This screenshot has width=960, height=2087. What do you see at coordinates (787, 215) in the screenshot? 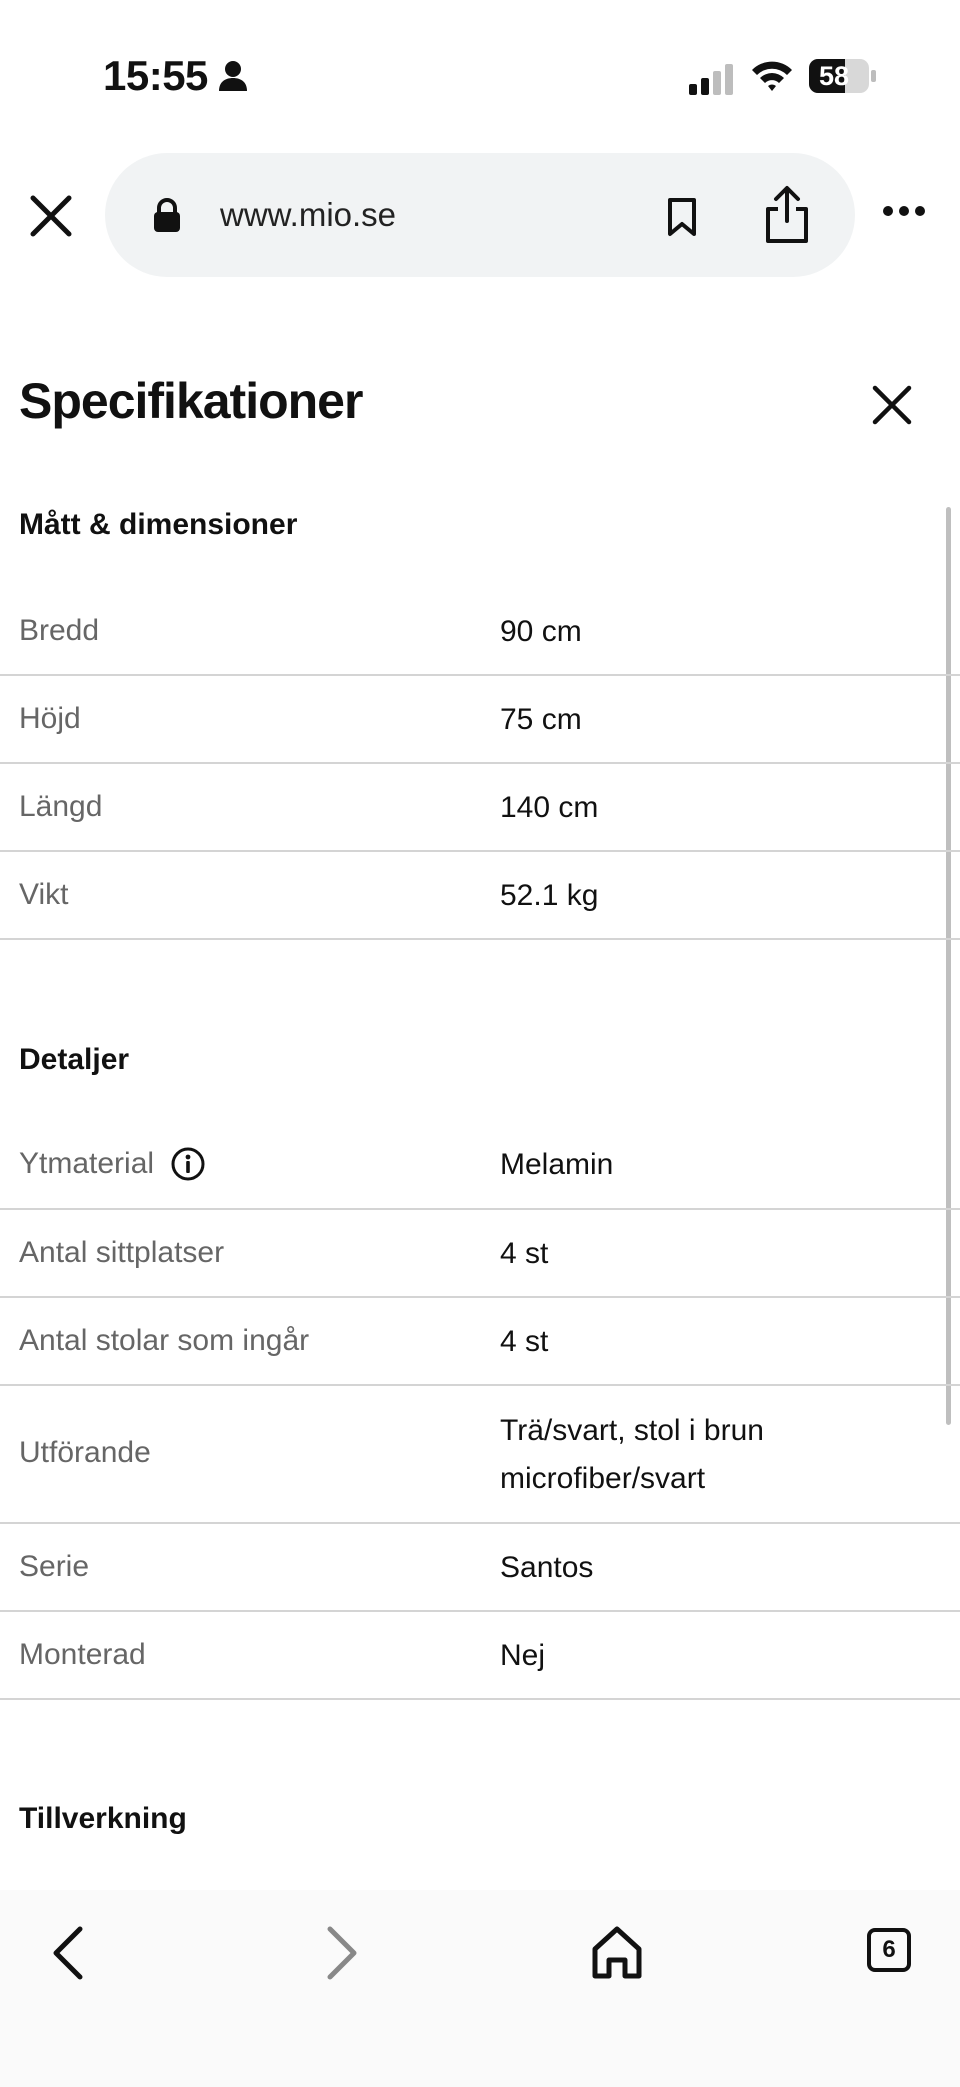
I see `share-icon` at bounding box center [787, 215].